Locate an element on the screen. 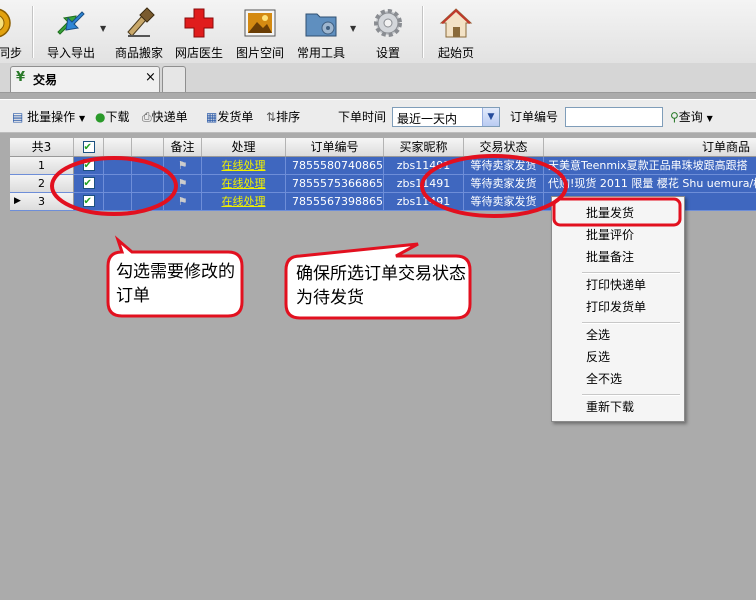 The image size is (756, 600). checkbox-highlight-ellipse is located at coordinates (114, 186).